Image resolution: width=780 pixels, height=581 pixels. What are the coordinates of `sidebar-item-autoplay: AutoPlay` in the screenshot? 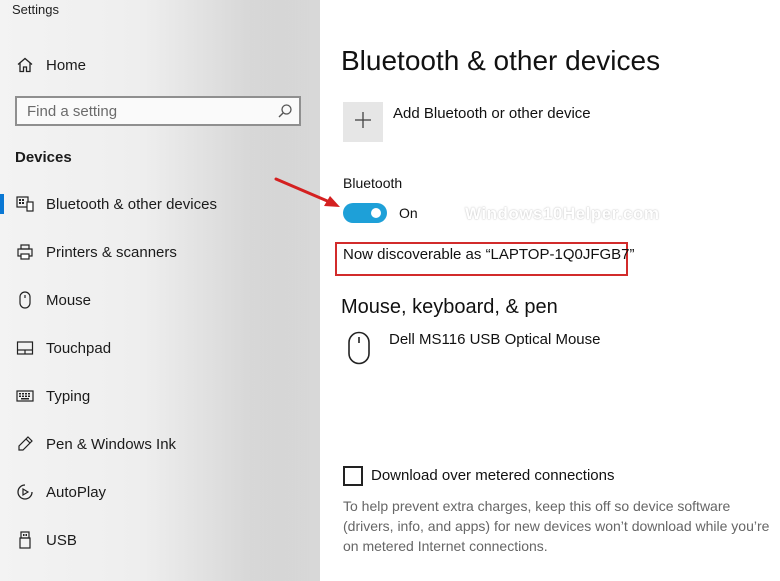 It's located at (160, 492).